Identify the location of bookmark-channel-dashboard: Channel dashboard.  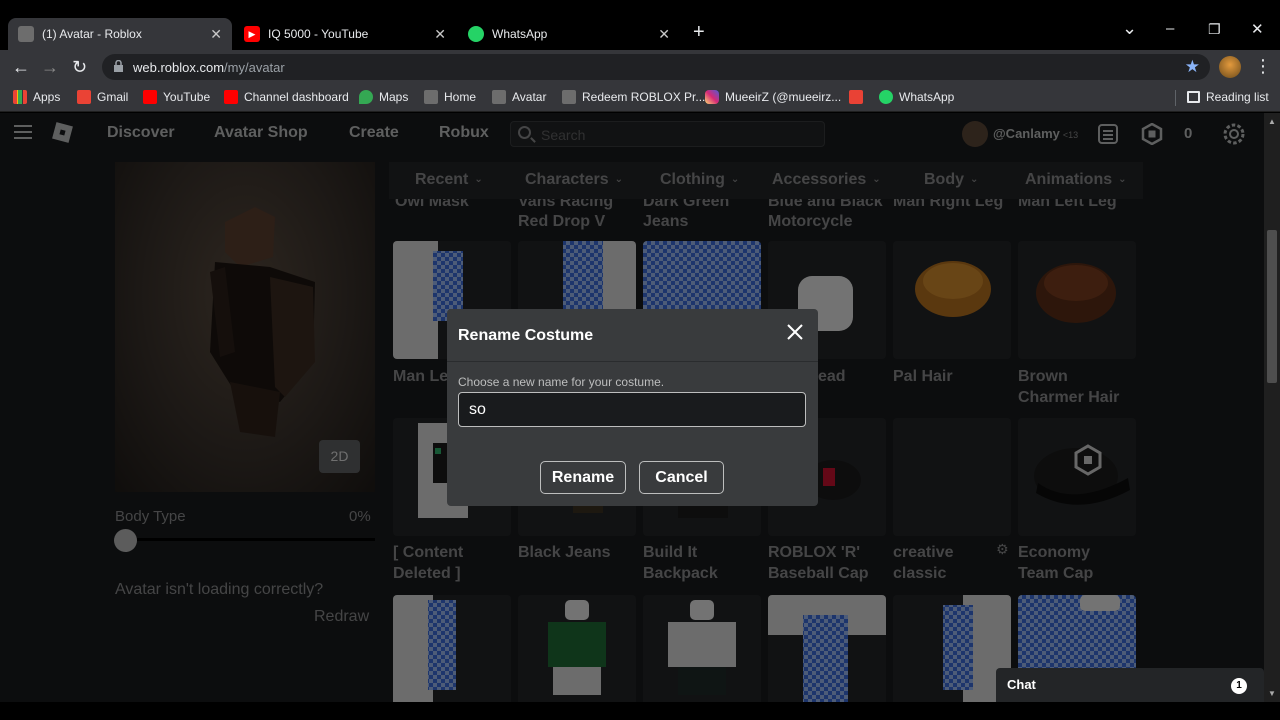
(286, 97).